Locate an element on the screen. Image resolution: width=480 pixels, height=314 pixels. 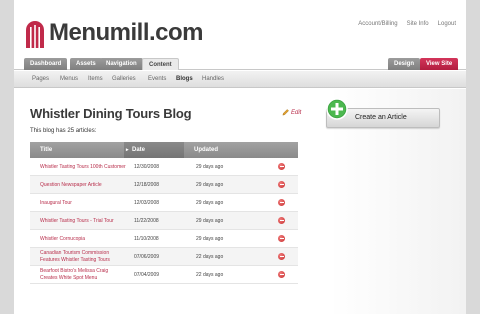
col-title-header: Title is located at coordinates (46, 150).